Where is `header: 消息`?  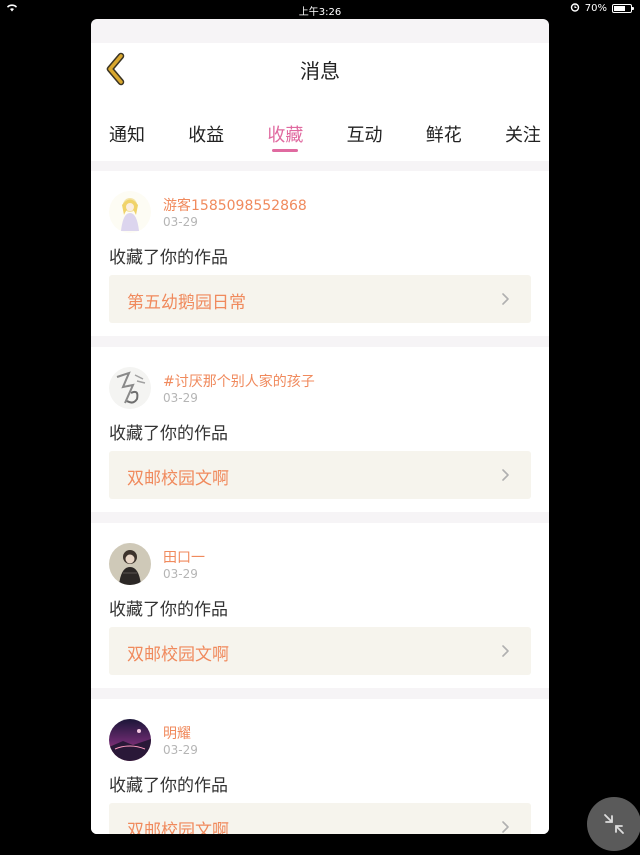 header: 消息 is located at coordinates (320, 79).